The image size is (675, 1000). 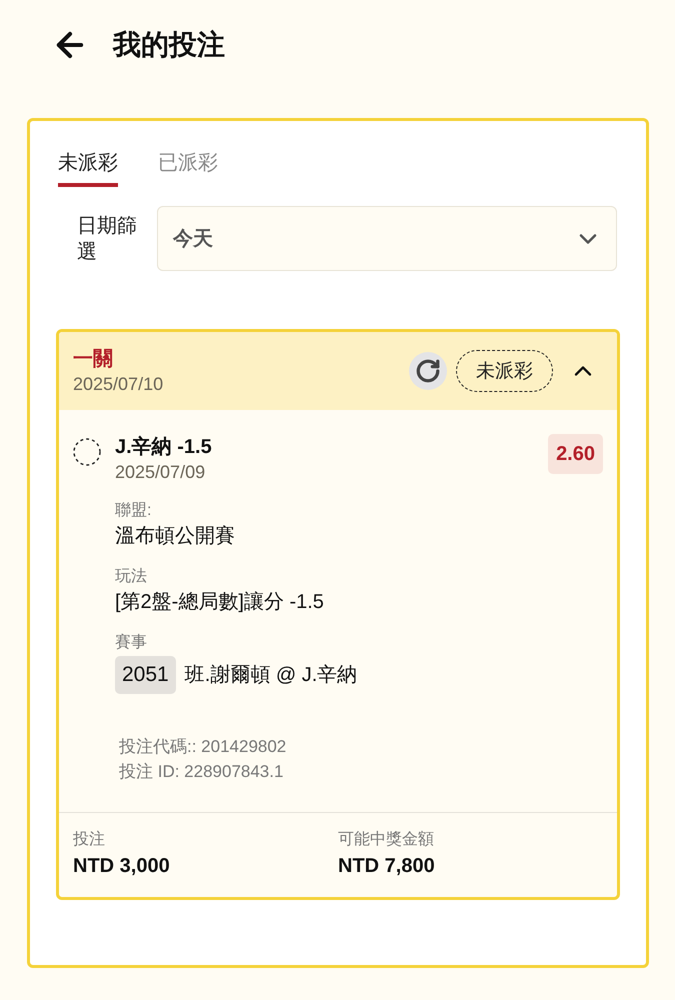 I want to click on selection-name: J.辛納 -1.5, so click(x=163, y=447).